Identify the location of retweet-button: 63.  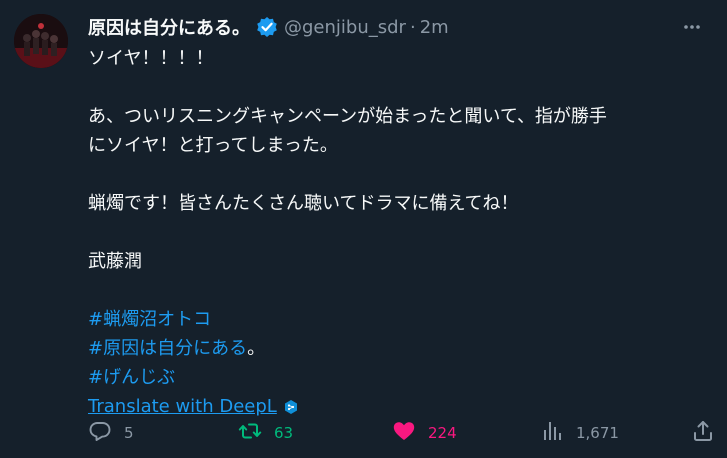
(265, 433).